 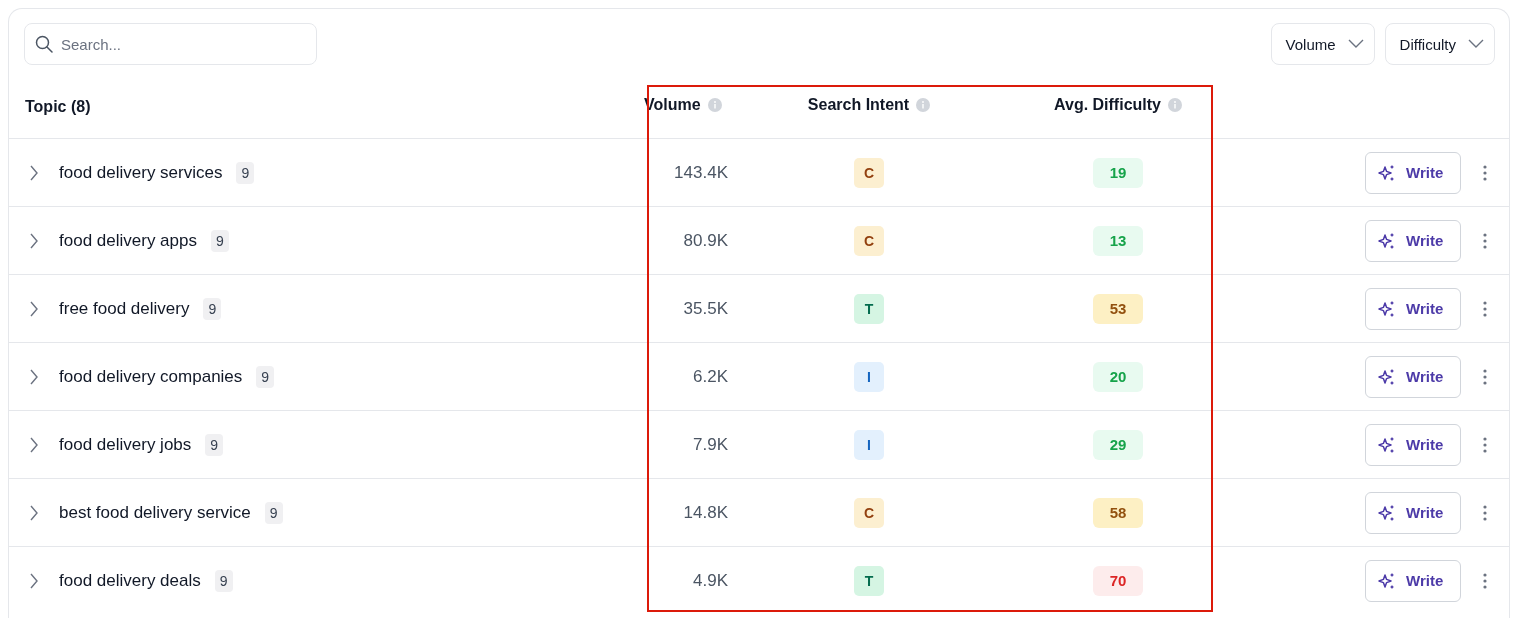 What do you see at coordinates (124, 308) in the screenshot?
I see `topic-name: free food delivery` at bounding box center [124, 308].